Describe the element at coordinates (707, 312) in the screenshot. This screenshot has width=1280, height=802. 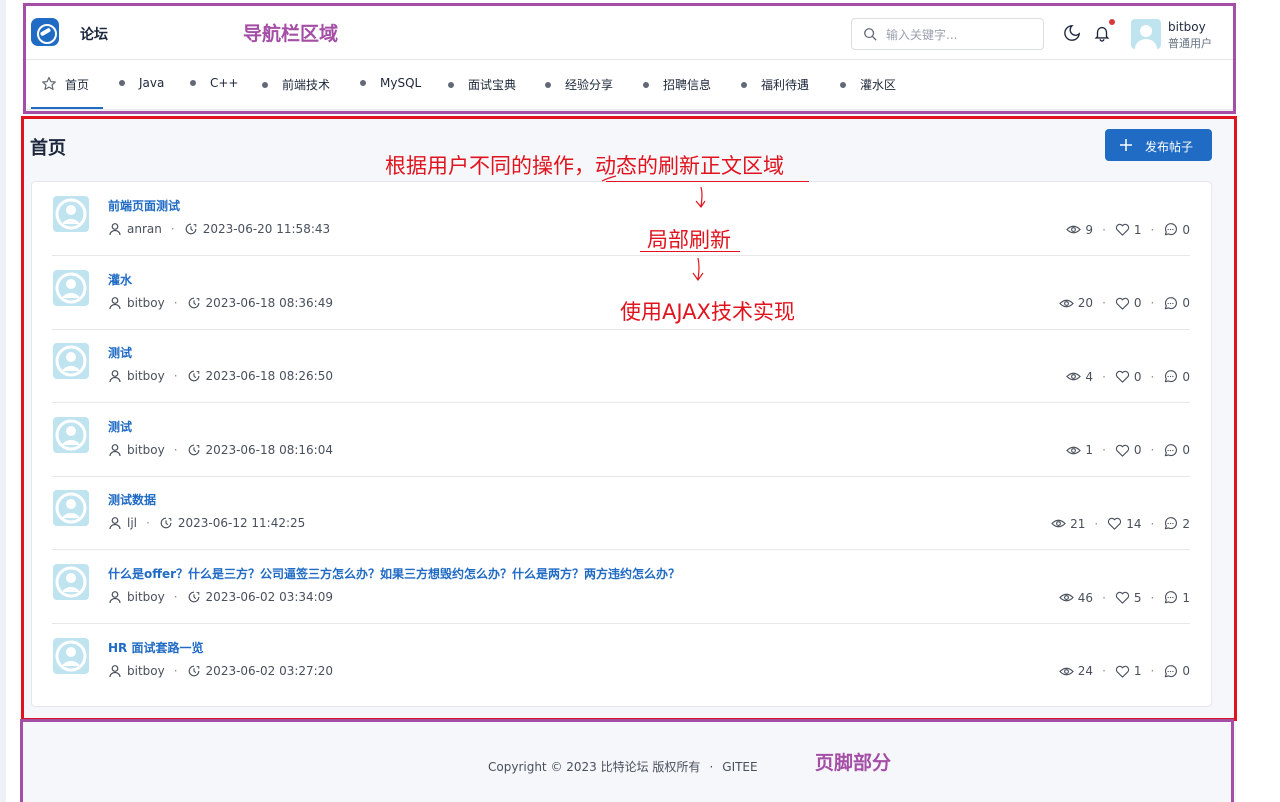
I see `ajax-annotation: 使用AJAX技术实现` at that location.